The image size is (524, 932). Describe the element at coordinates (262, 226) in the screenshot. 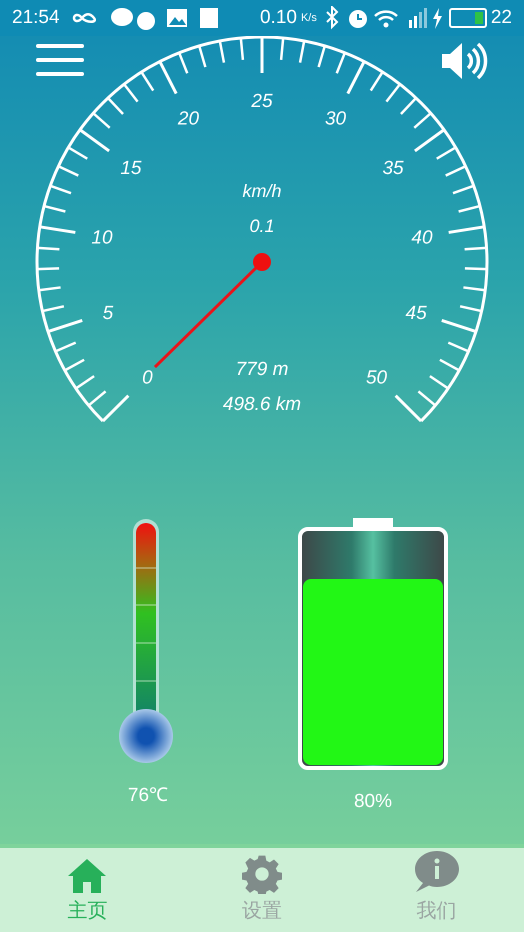

I see `speed-value: 0.1` at that location.